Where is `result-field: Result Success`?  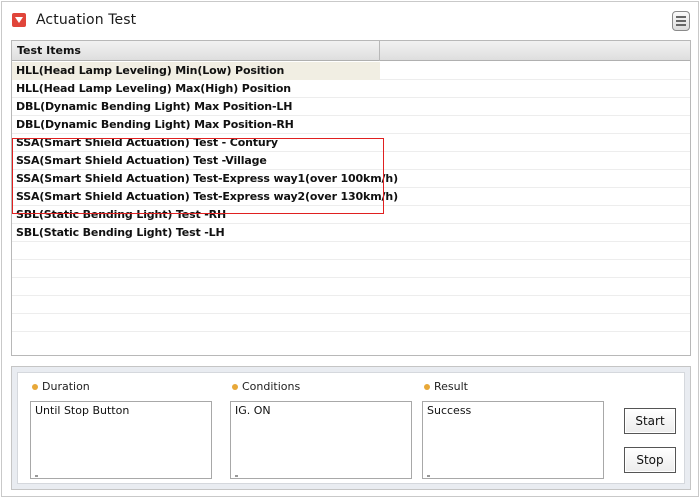
result-field: Result Success is located at coordinates (515, 429).